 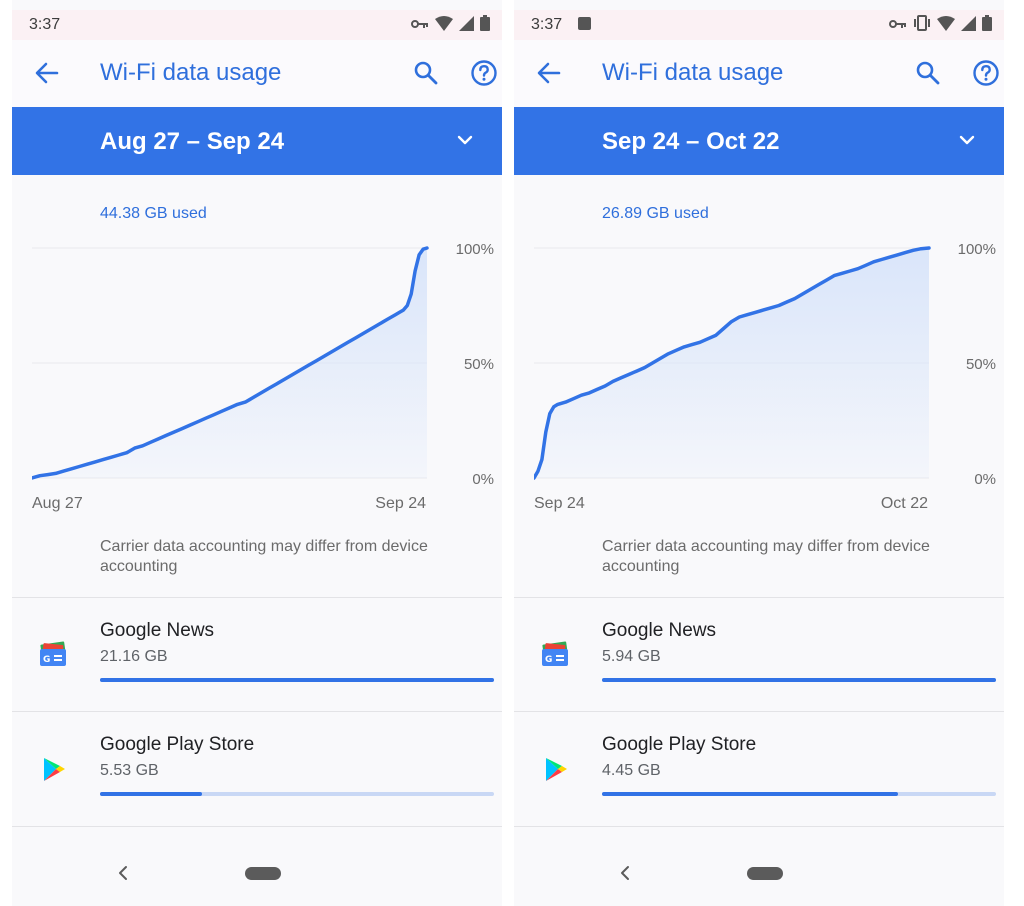 I want to click on app-row-google-play-store: Google Play Store 4.45 GB, so click(x=759, y=769).